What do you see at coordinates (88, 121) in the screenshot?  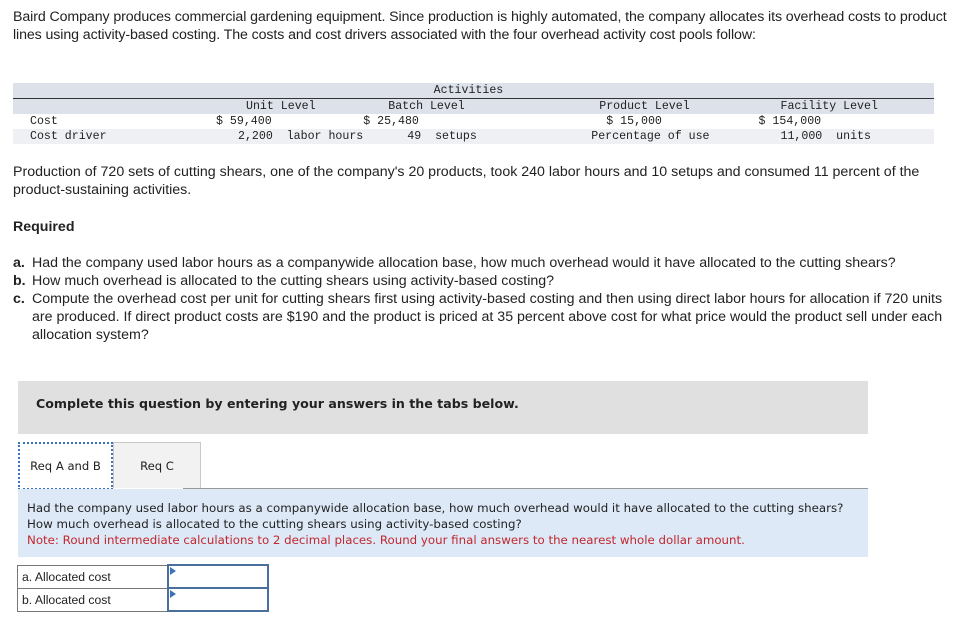 I see `row-label: Cost` at bounding box center [88, 121].